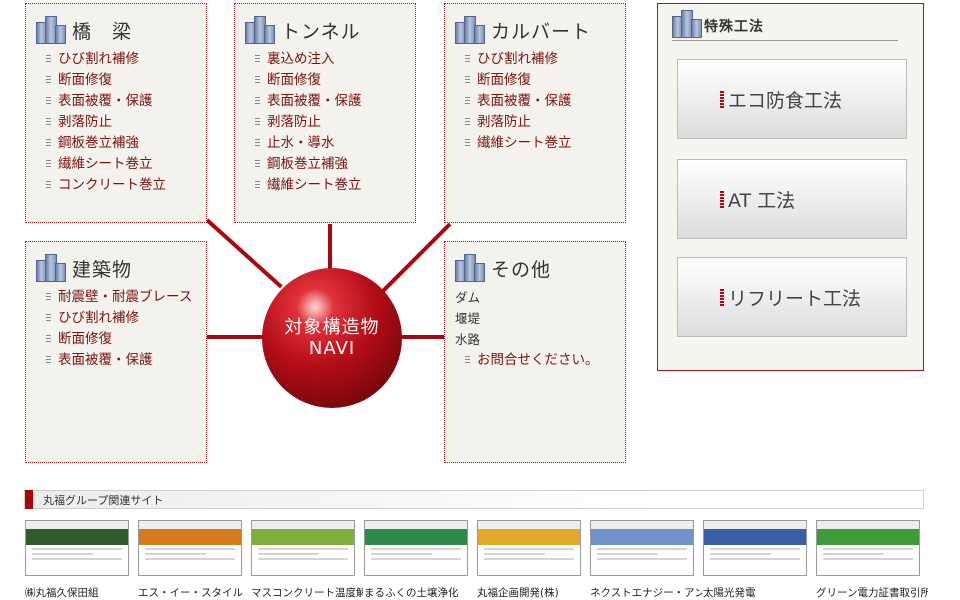 Image resolution: width=960 pixels, height=600 pixels. Describe the element at coordinates (102, 31) in the screenshot. I see `category-title: 橋 梁` at that location.